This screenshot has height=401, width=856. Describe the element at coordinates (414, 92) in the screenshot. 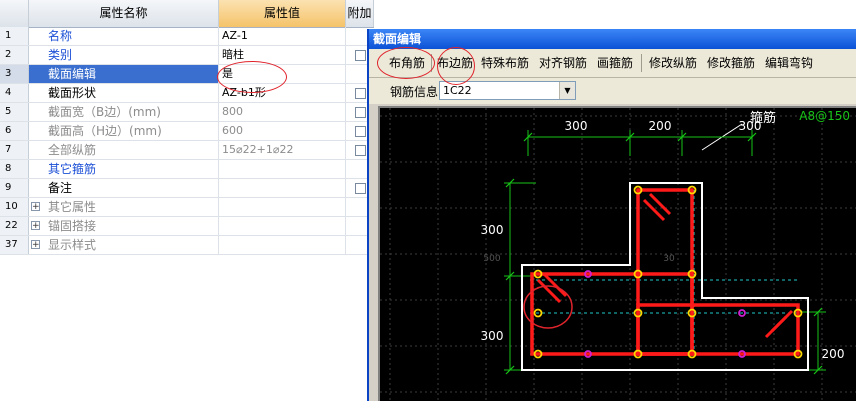

I see `rebar-info-label: 钢筋信息` at that location.